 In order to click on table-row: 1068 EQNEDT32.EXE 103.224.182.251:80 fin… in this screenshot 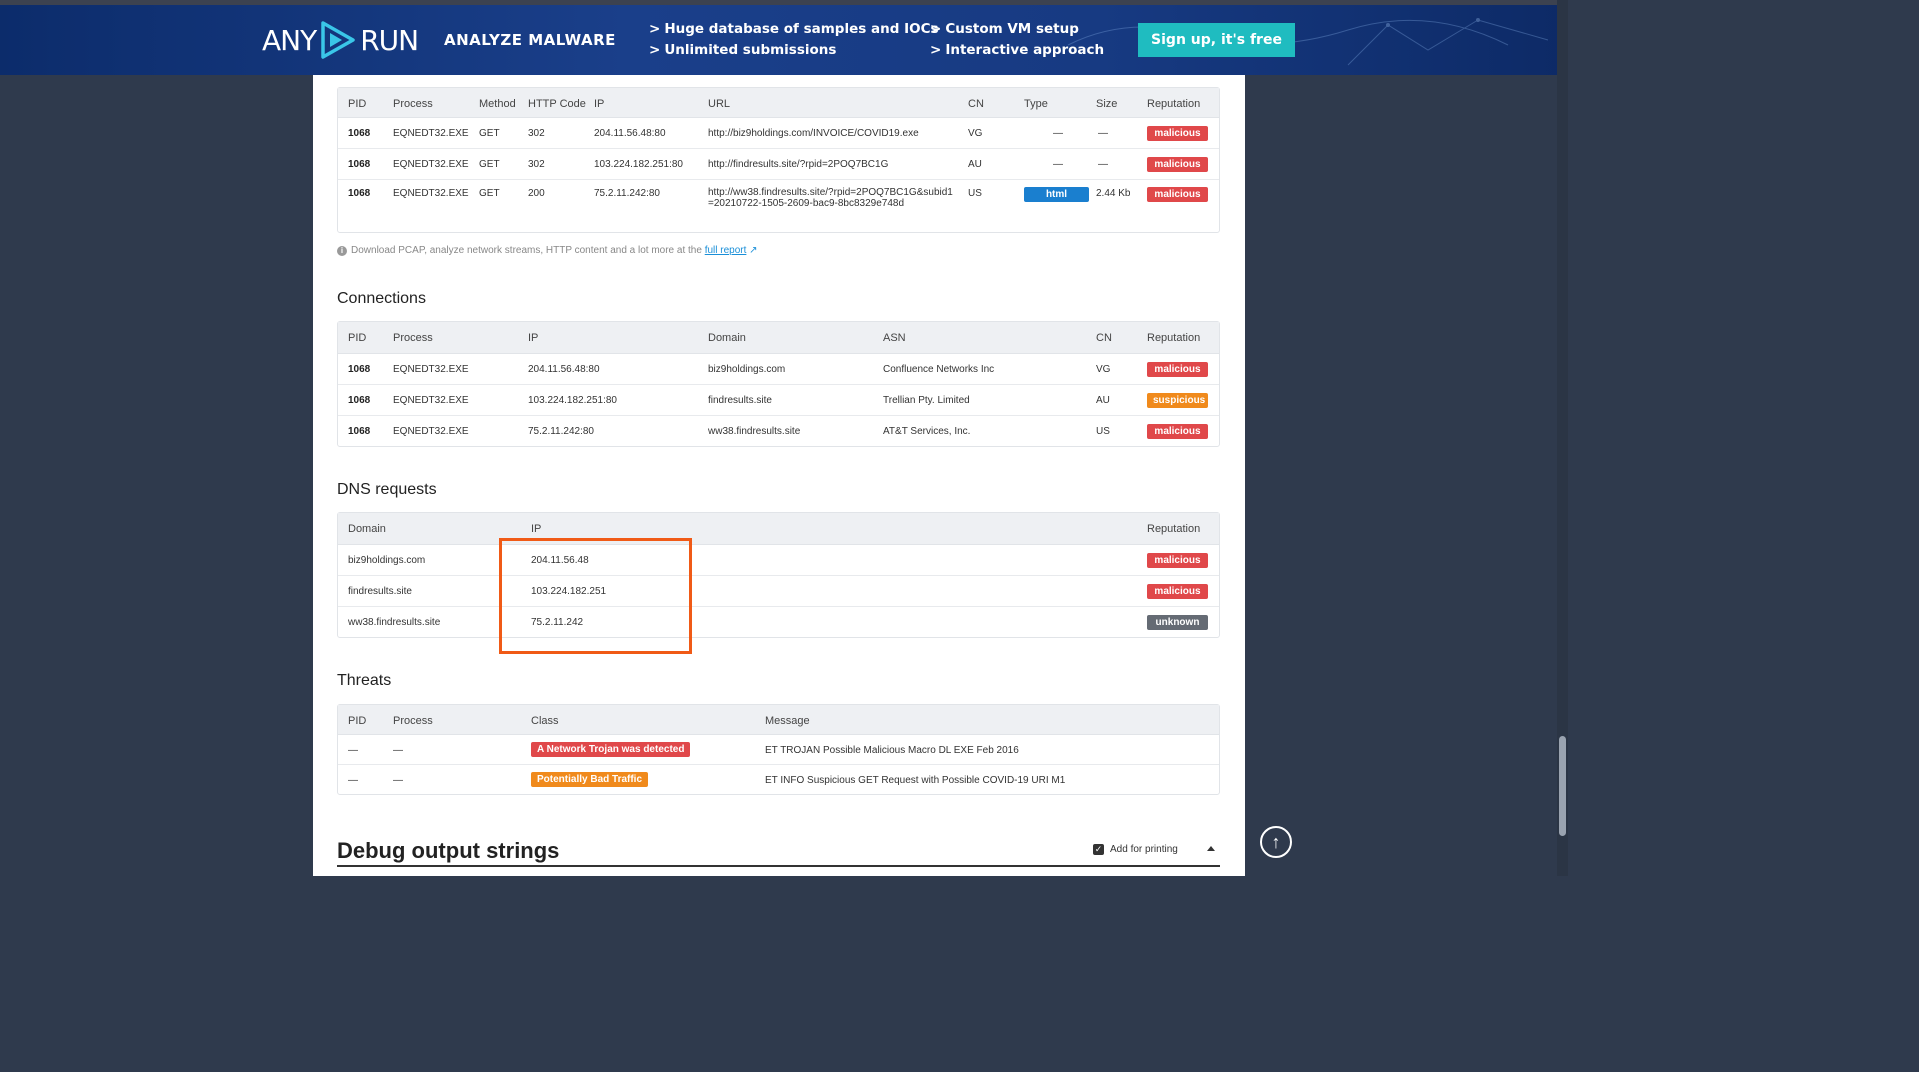, I will do `click(778, 400)`.